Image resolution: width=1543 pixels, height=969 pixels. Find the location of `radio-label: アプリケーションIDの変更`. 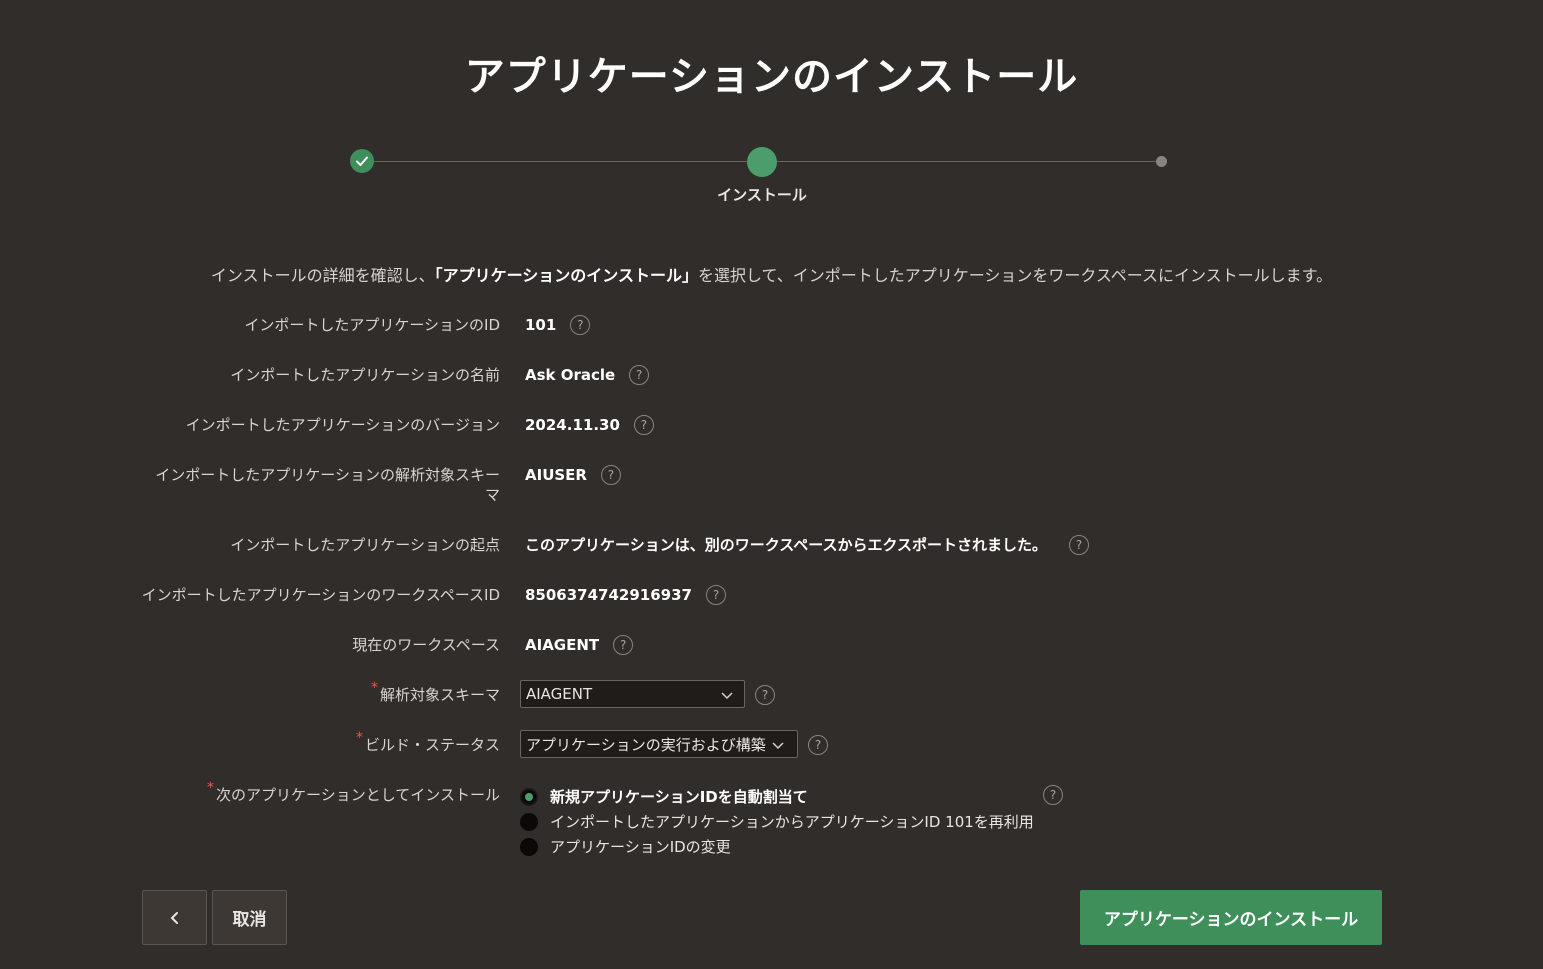

radio-label: アプリケーションIDの変更 is located at coordinates (640, 847).